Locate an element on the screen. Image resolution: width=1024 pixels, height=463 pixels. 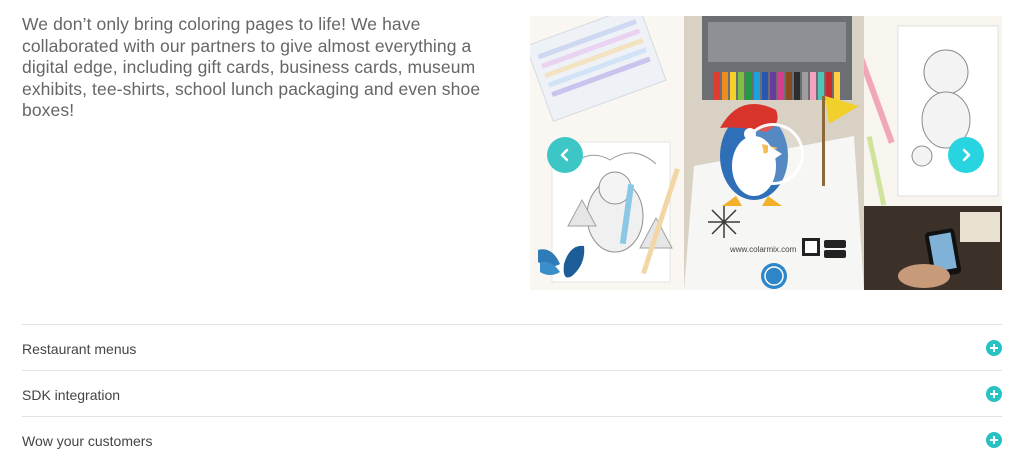
video-play-button is located at coordinates (773, 154).